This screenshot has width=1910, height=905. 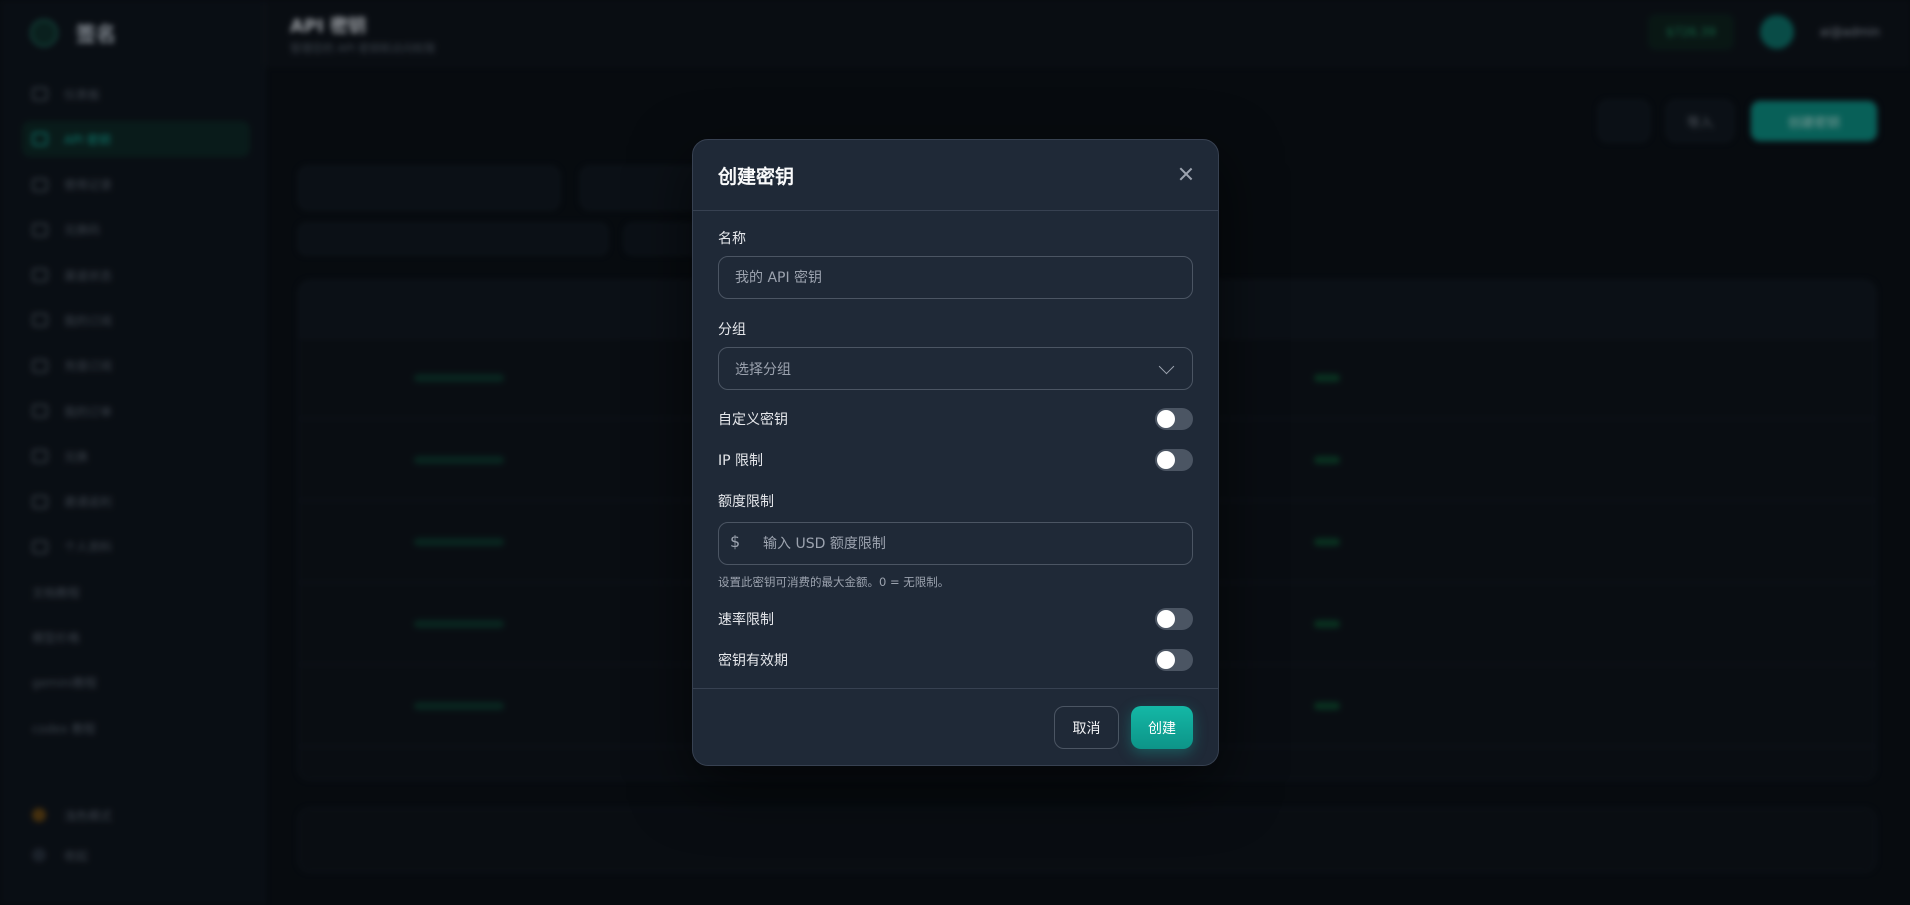 What do you see at coordinates (1162, 727) in the screenshot?
I see `create-button: 创建` at bounding box center [1162, 727].